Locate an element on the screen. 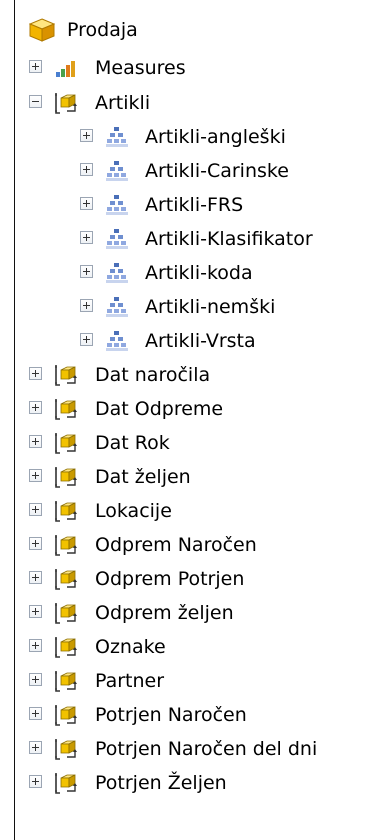 The image size is (379, 840). tree-node-label: Artikli-Klasifikator is located at coordinates (229, 239).